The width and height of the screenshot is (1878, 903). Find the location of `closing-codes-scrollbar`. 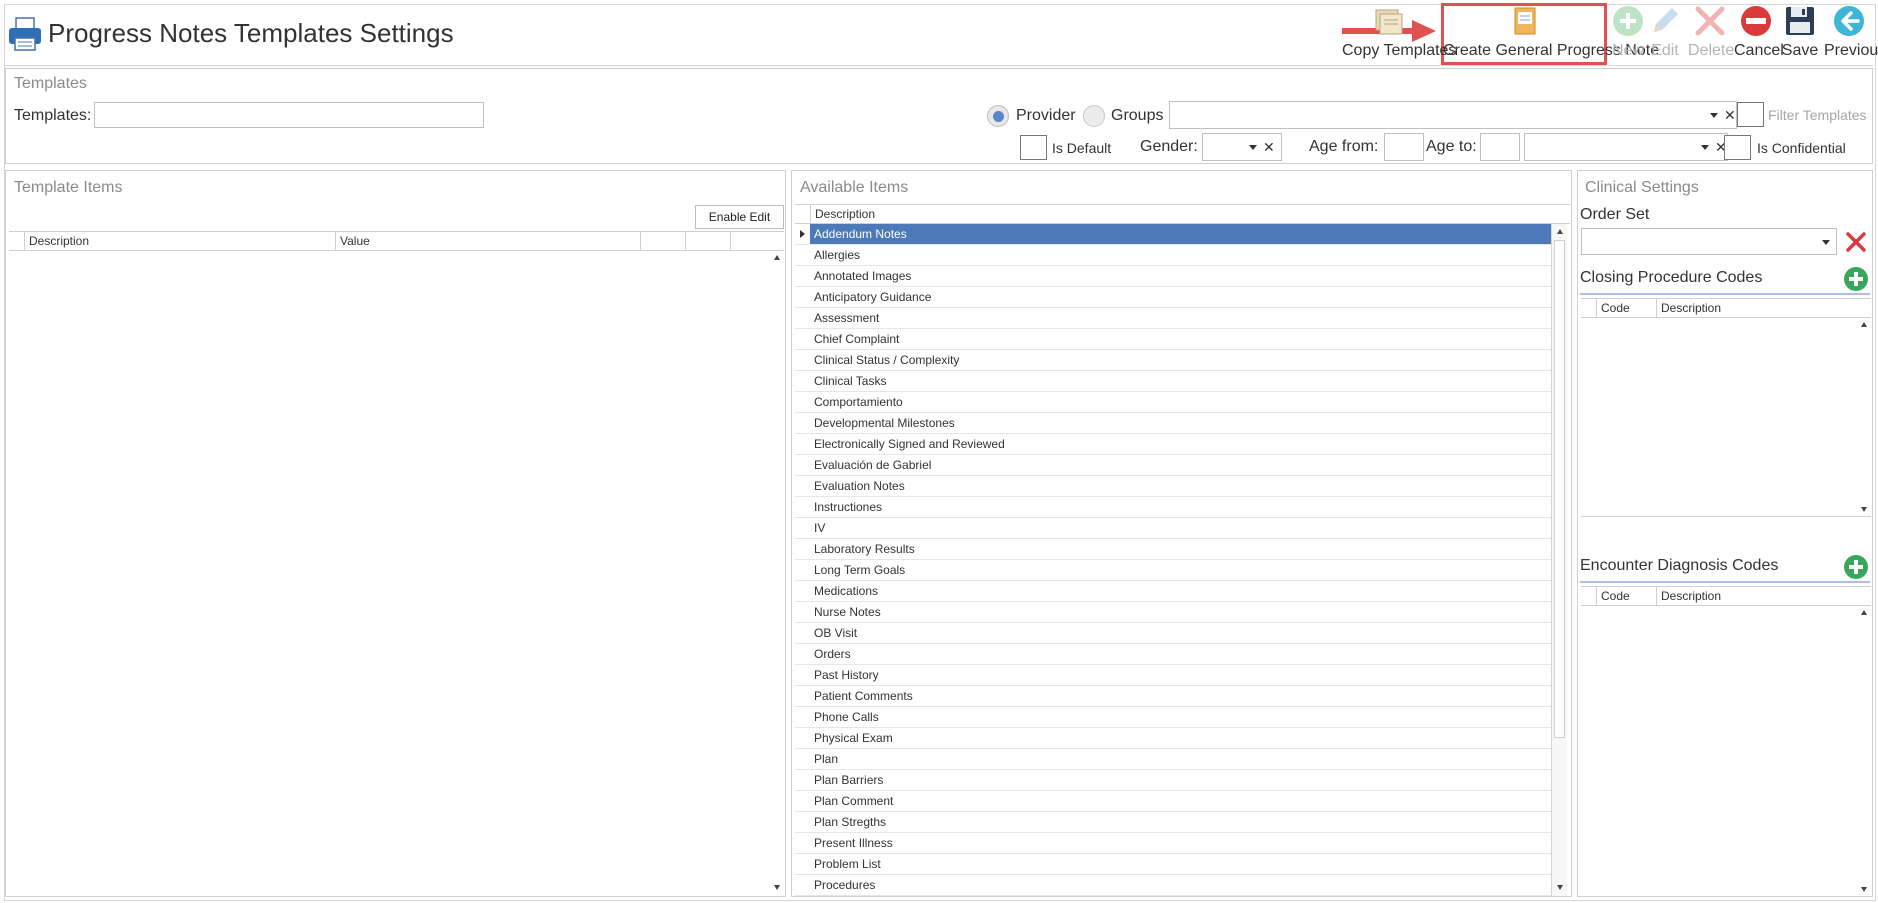

closing-codes-scrollbar is located at coordinates (1863, 417).